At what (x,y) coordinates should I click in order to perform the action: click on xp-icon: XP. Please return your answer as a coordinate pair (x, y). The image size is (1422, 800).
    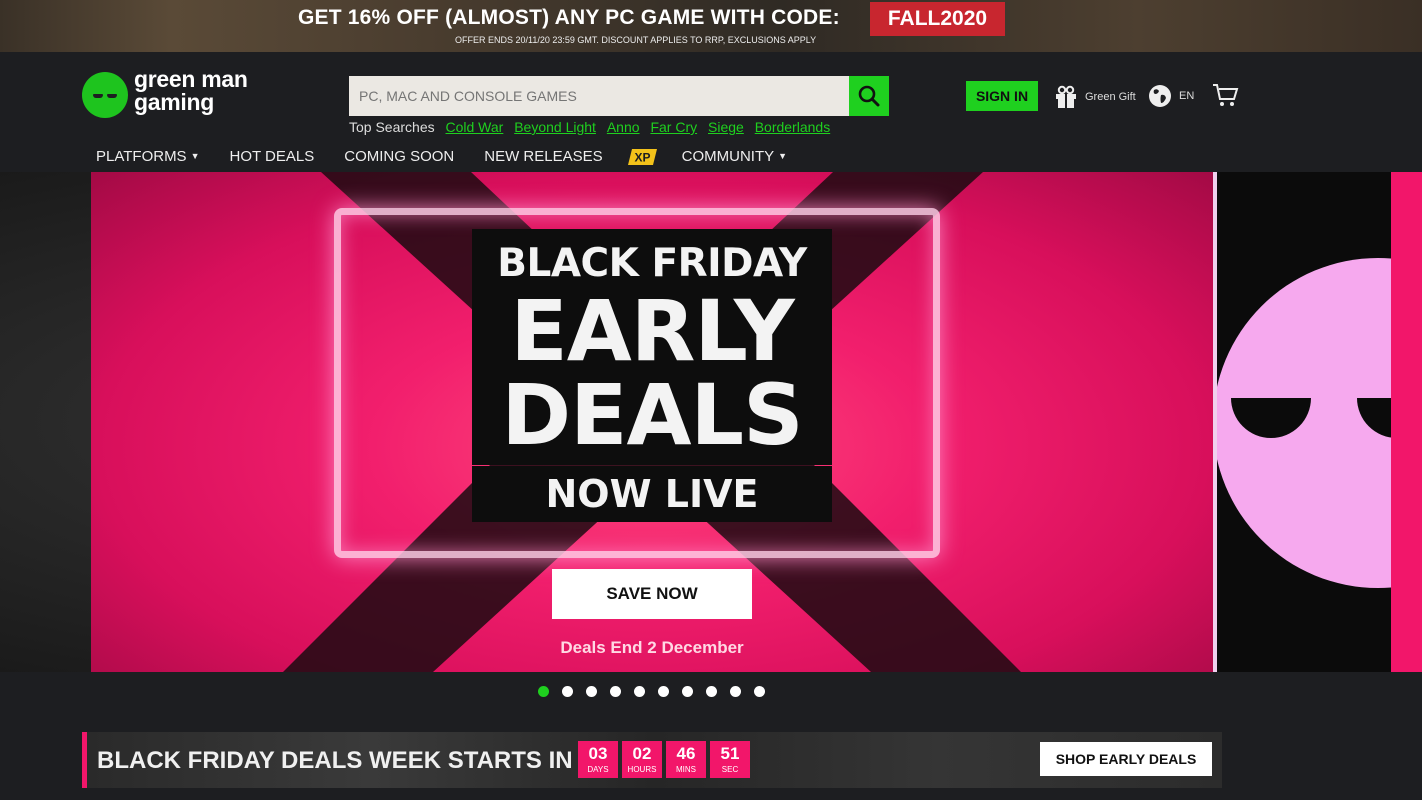
    Looking at the image, I should click on (642, 156).